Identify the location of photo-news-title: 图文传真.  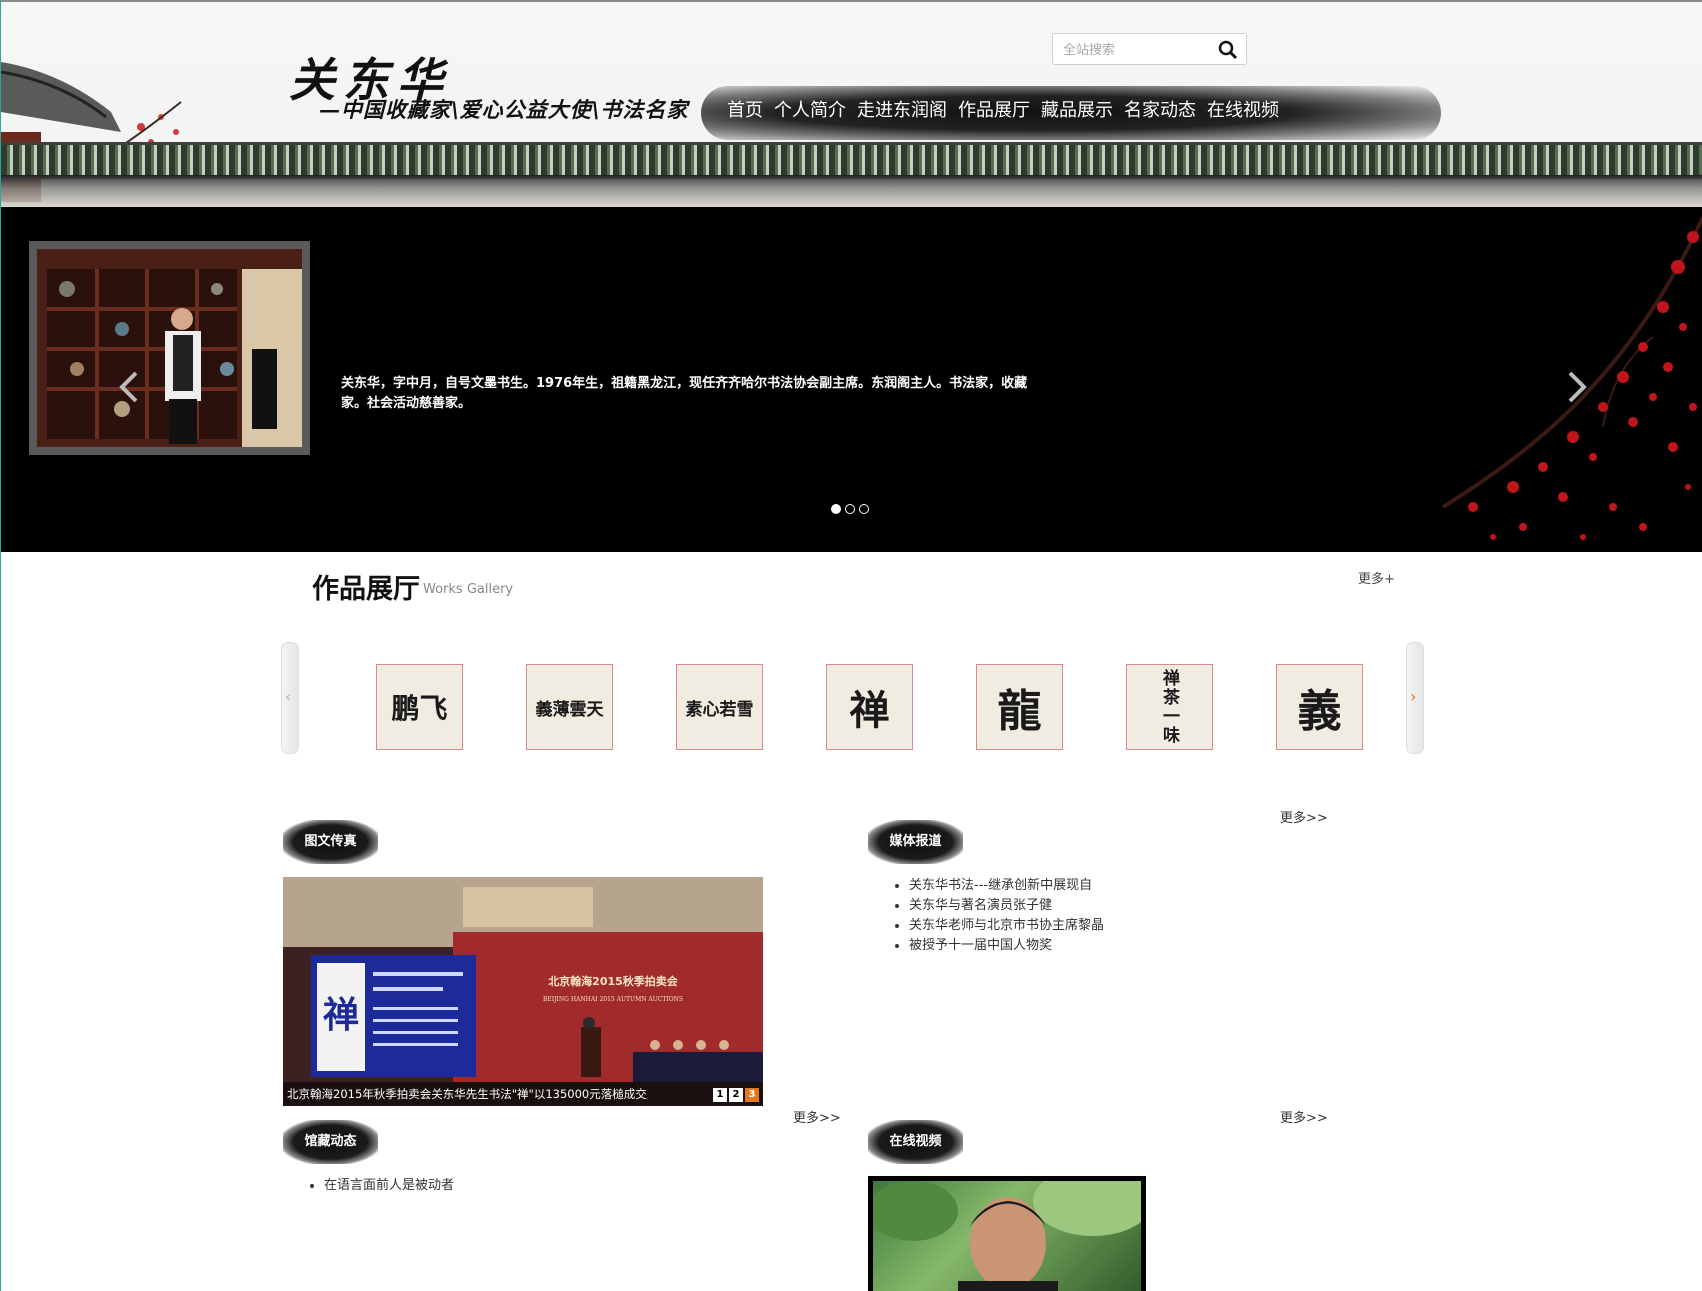
(330, 841).